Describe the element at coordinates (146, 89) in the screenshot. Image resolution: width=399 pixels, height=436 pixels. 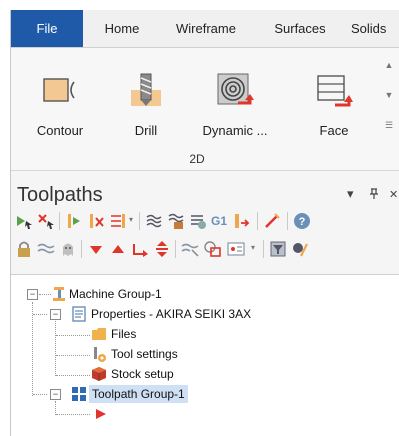
I see `drill-icon` at that location.